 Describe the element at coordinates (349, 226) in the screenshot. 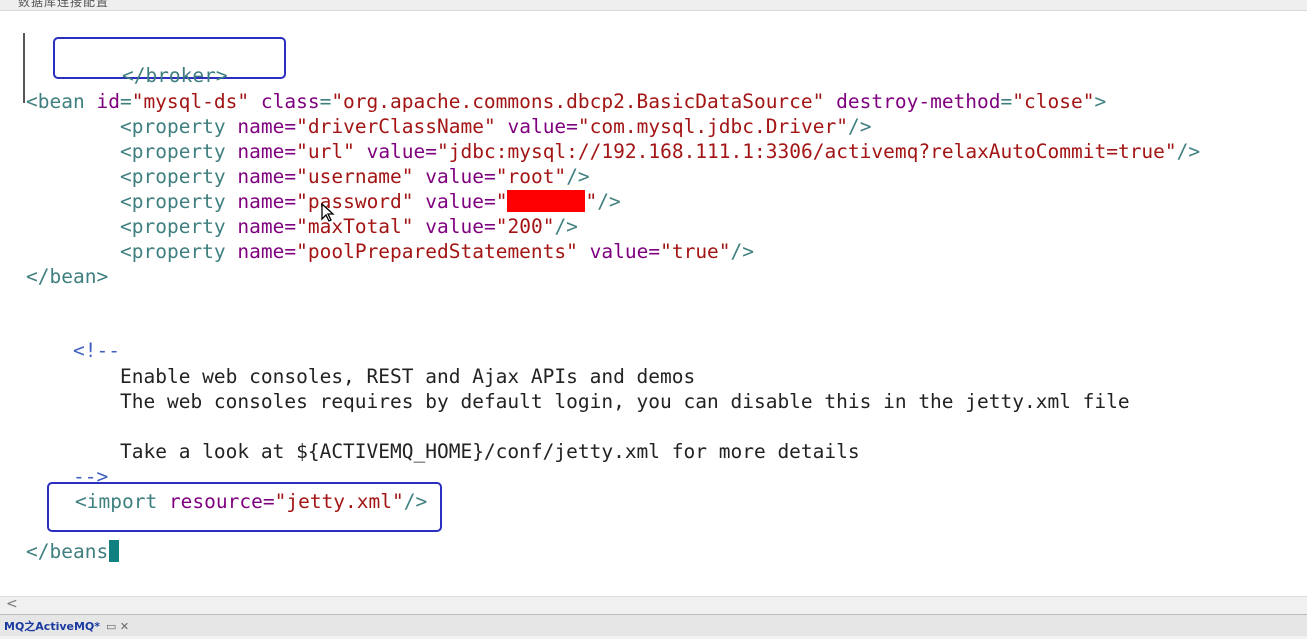

I see `code-line-property-5: <property name="maxTotal" value="200"/>` at that location.